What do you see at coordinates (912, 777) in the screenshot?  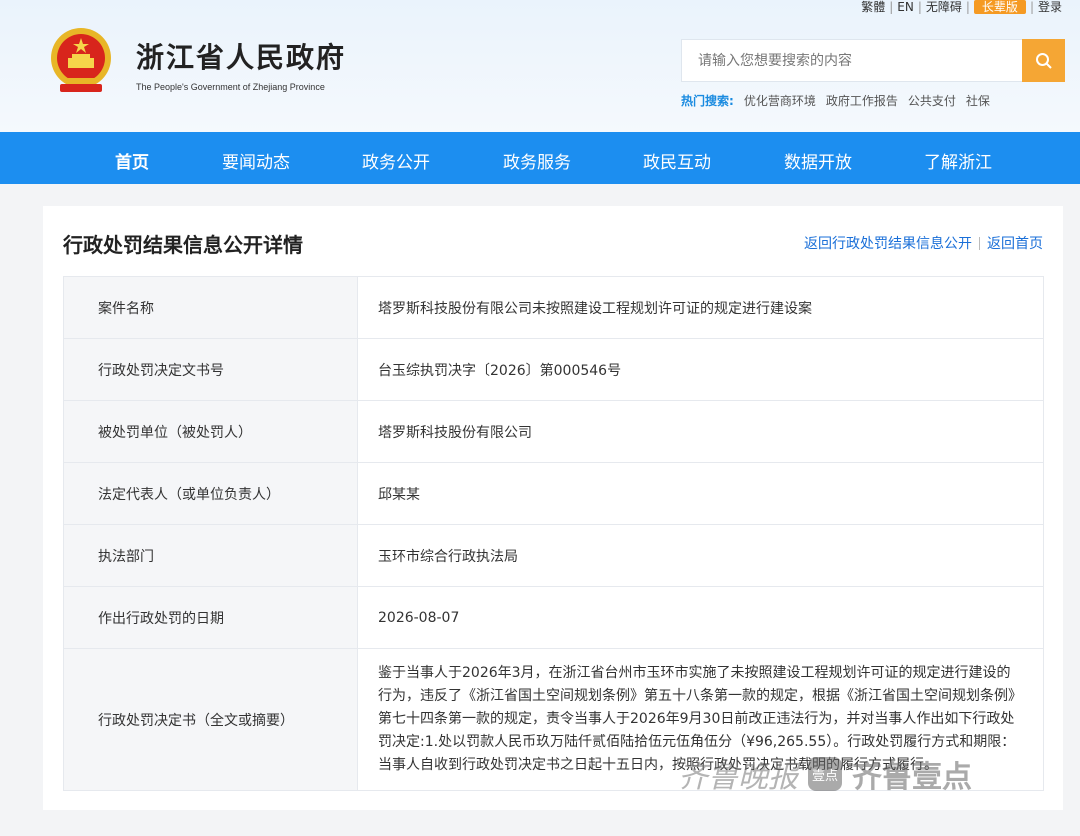 I see `watermark-logo-right: 齐鲁壹点` at bounding box center [912, 777].